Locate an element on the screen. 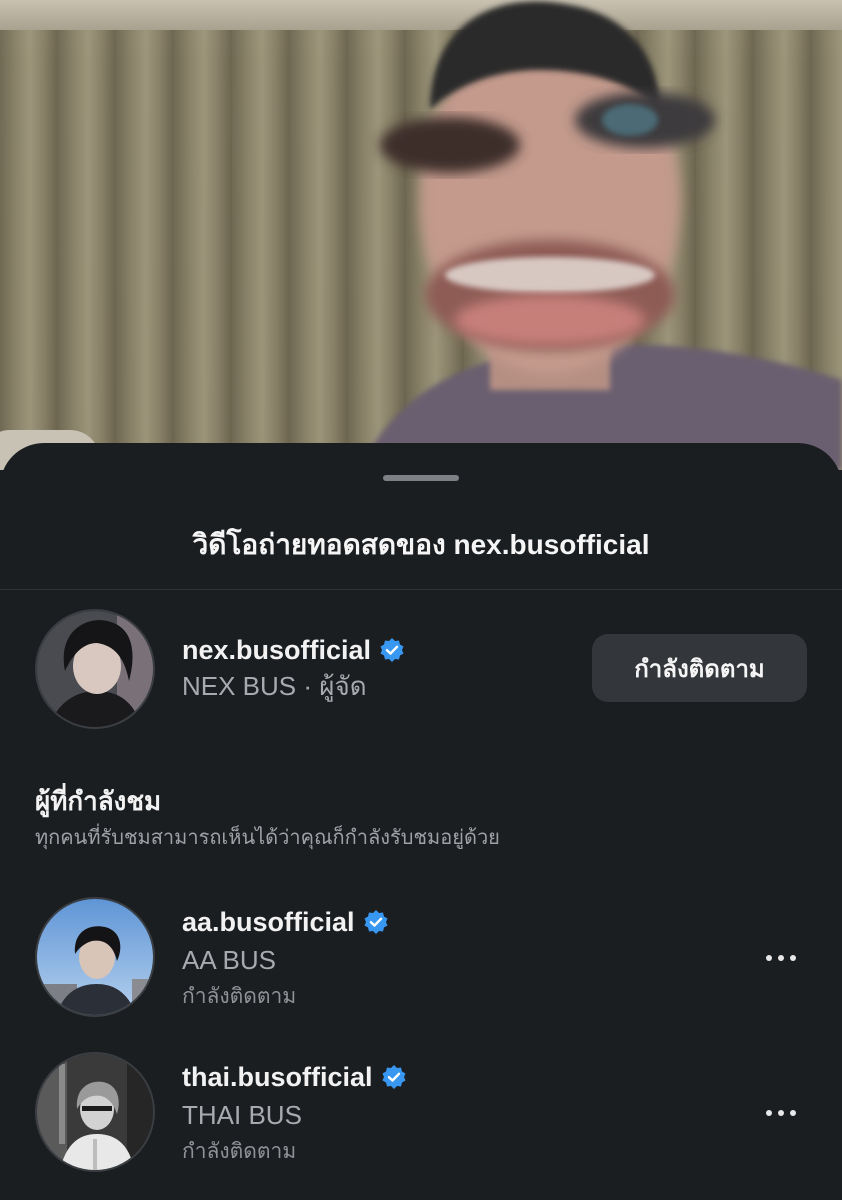  viewer-username: thai.busofficial is located at coordinates (277, 1077).